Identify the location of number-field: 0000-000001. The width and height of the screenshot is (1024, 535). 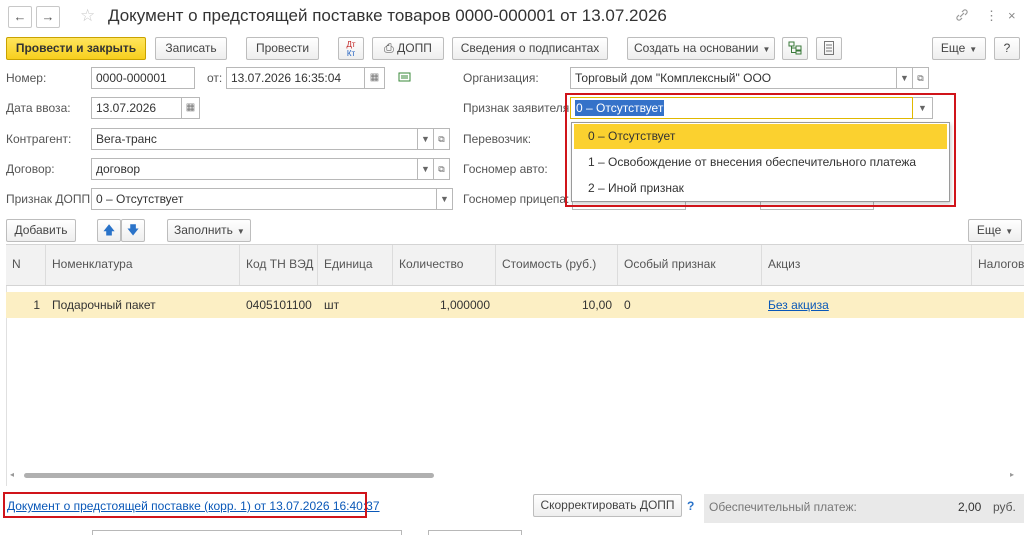
(143, 78).